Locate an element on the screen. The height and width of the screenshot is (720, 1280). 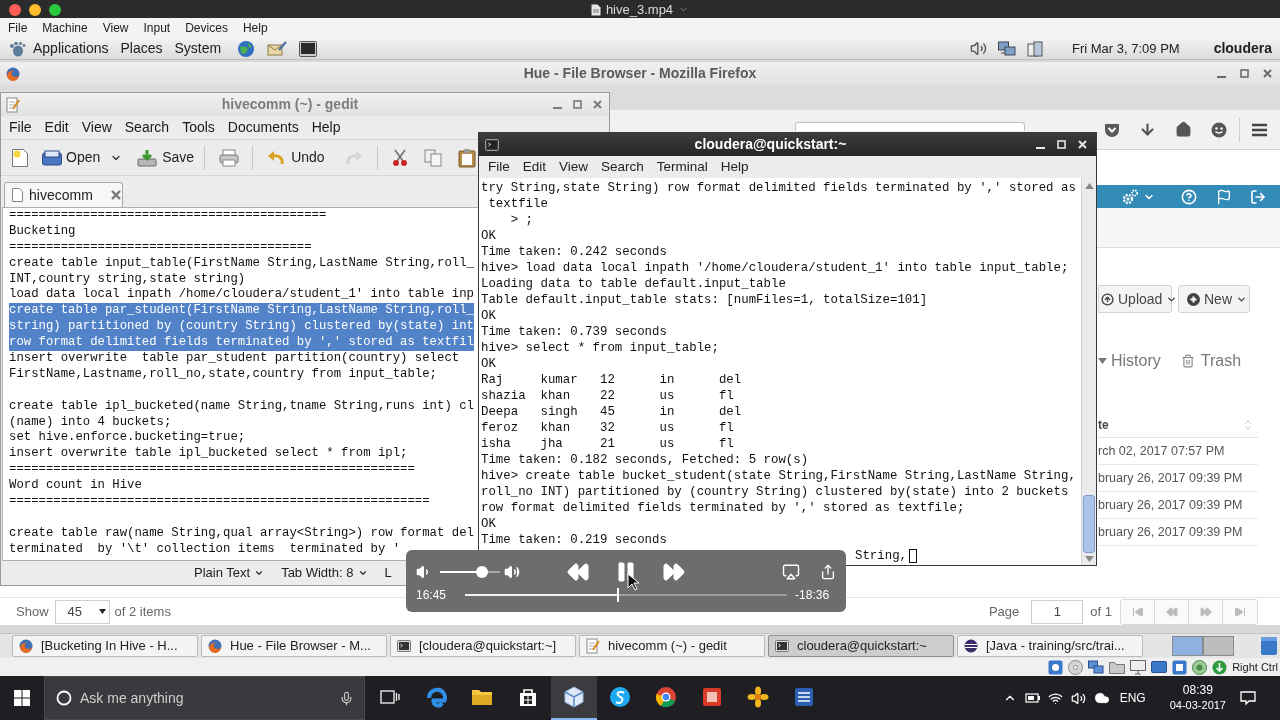
column-header: te is located at coordinates (1103, 424).